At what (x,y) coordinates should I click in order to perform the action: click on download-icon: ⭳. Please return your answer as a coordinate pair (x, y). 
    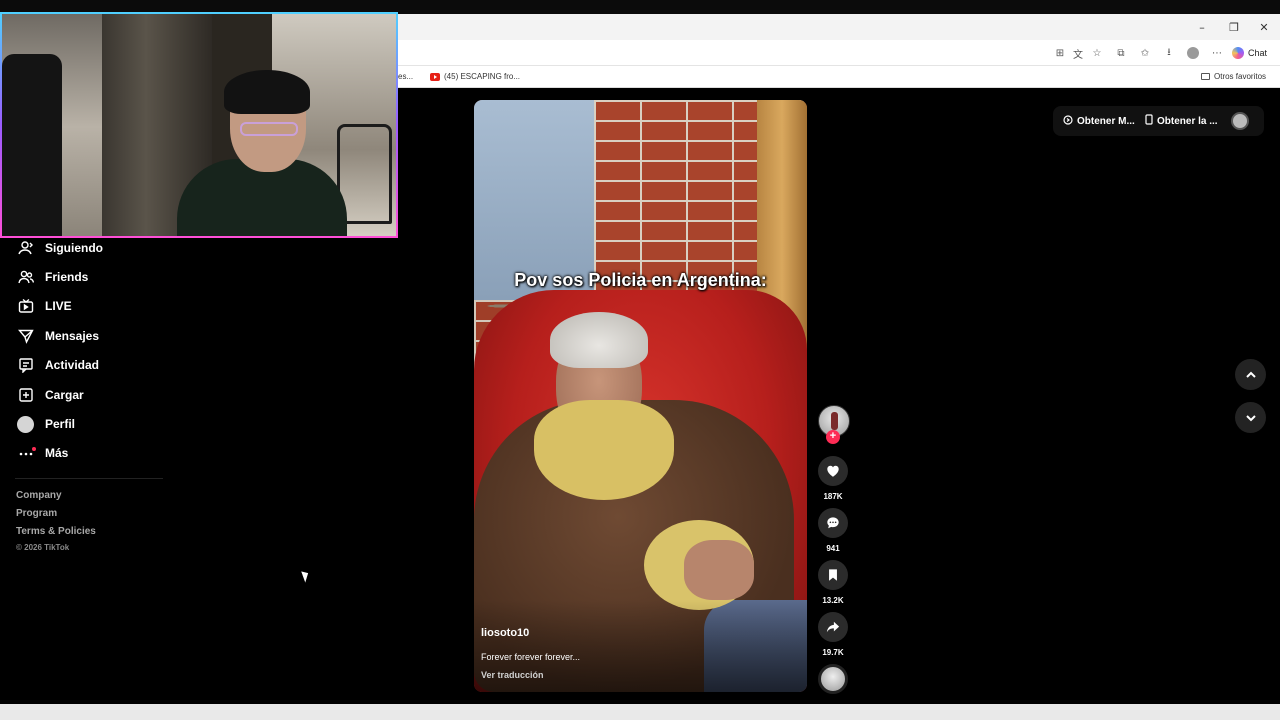
    Looking at the image, I should click on (1169, 53).